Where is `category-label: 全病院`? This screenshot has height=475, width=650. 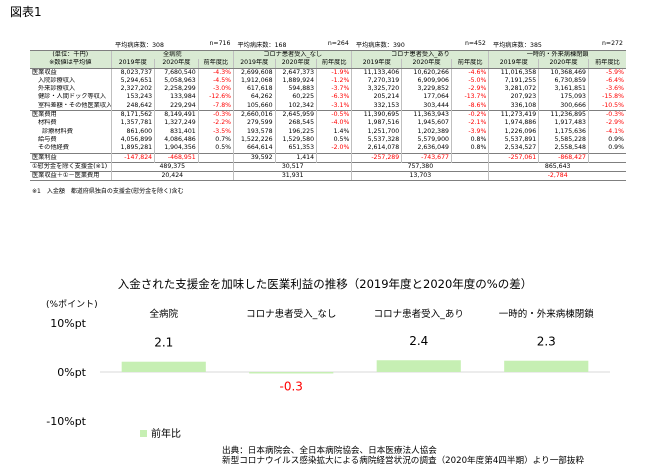
category-label: 全病院 is located at coordinates (163, 314).